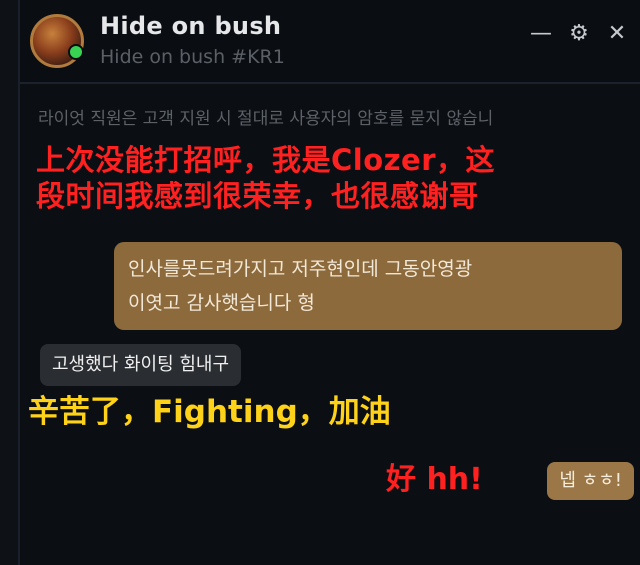 The image size is (640, 565). Describe the element at coordinates (434, 479) in the screenshot. I see `subtitle-caption-bottom: 好 hh!` at that location.